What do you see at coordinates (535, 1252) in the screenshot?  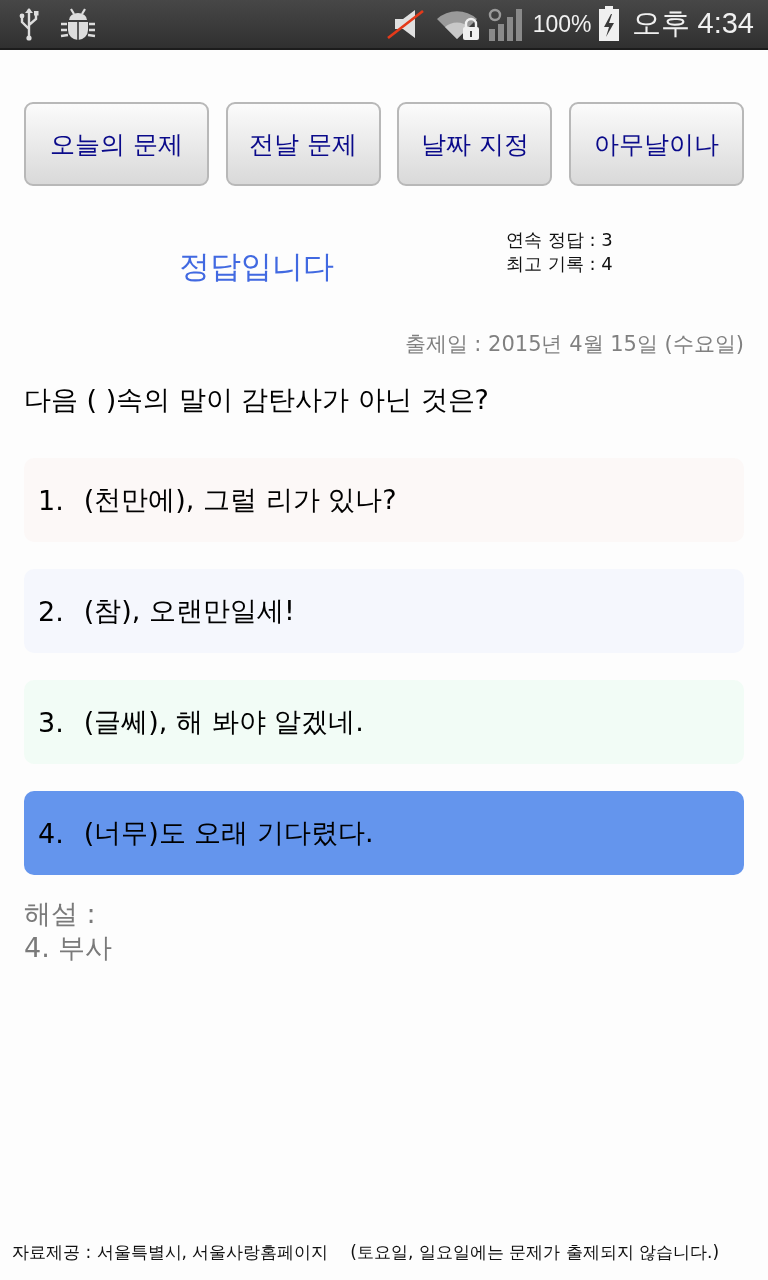 I see `weekend-note: (토요일, 일요일에는 문제가 출제되지 않습니다.)` at bounding box center [535, 1252].